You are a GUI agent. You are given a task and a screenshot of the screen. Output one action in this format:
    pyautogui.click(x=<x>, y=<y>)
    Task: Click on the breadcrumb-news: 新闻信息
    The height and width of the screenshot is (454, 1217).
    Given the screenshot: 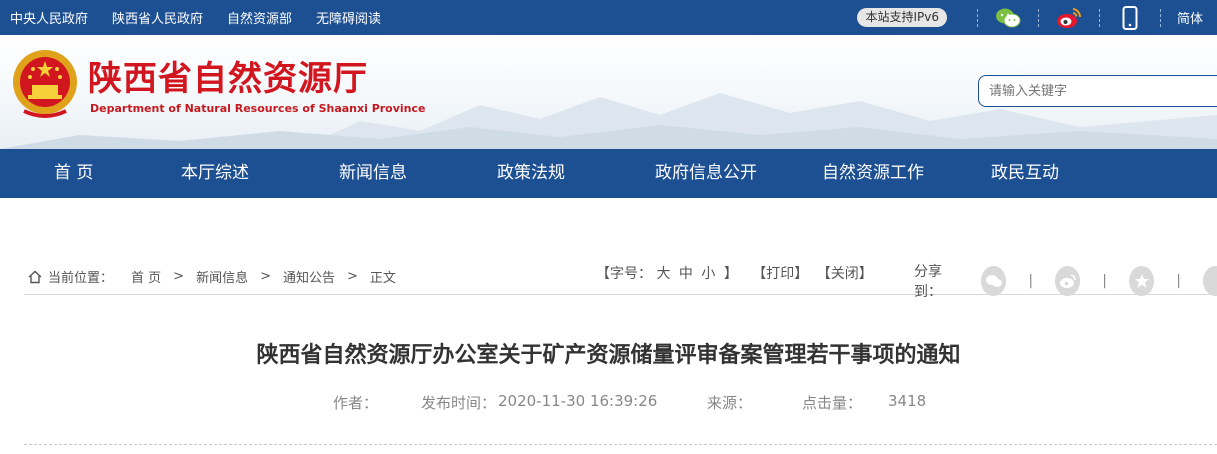 What is the action you would take?
    pyautogui.click(x=222, y=276)
    